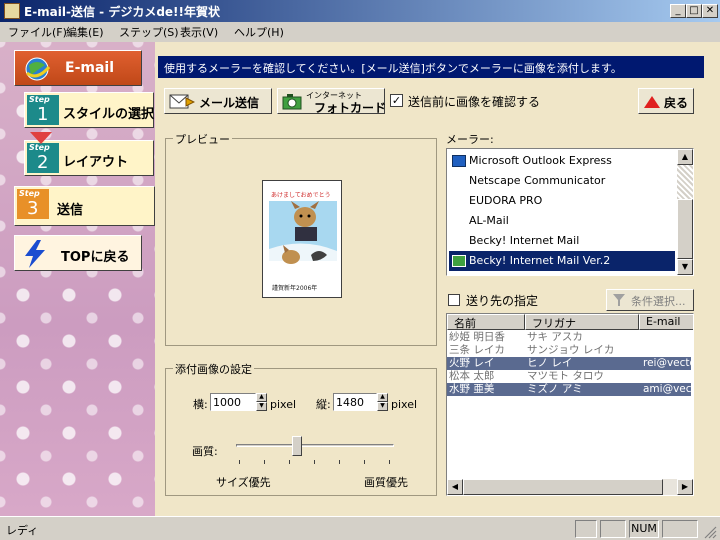 This screenshot has height=540, width=720. Describe the element at coordinates (555, 389) in the screenshot. I see `cell-kana: ミズノ アミ` at that location.